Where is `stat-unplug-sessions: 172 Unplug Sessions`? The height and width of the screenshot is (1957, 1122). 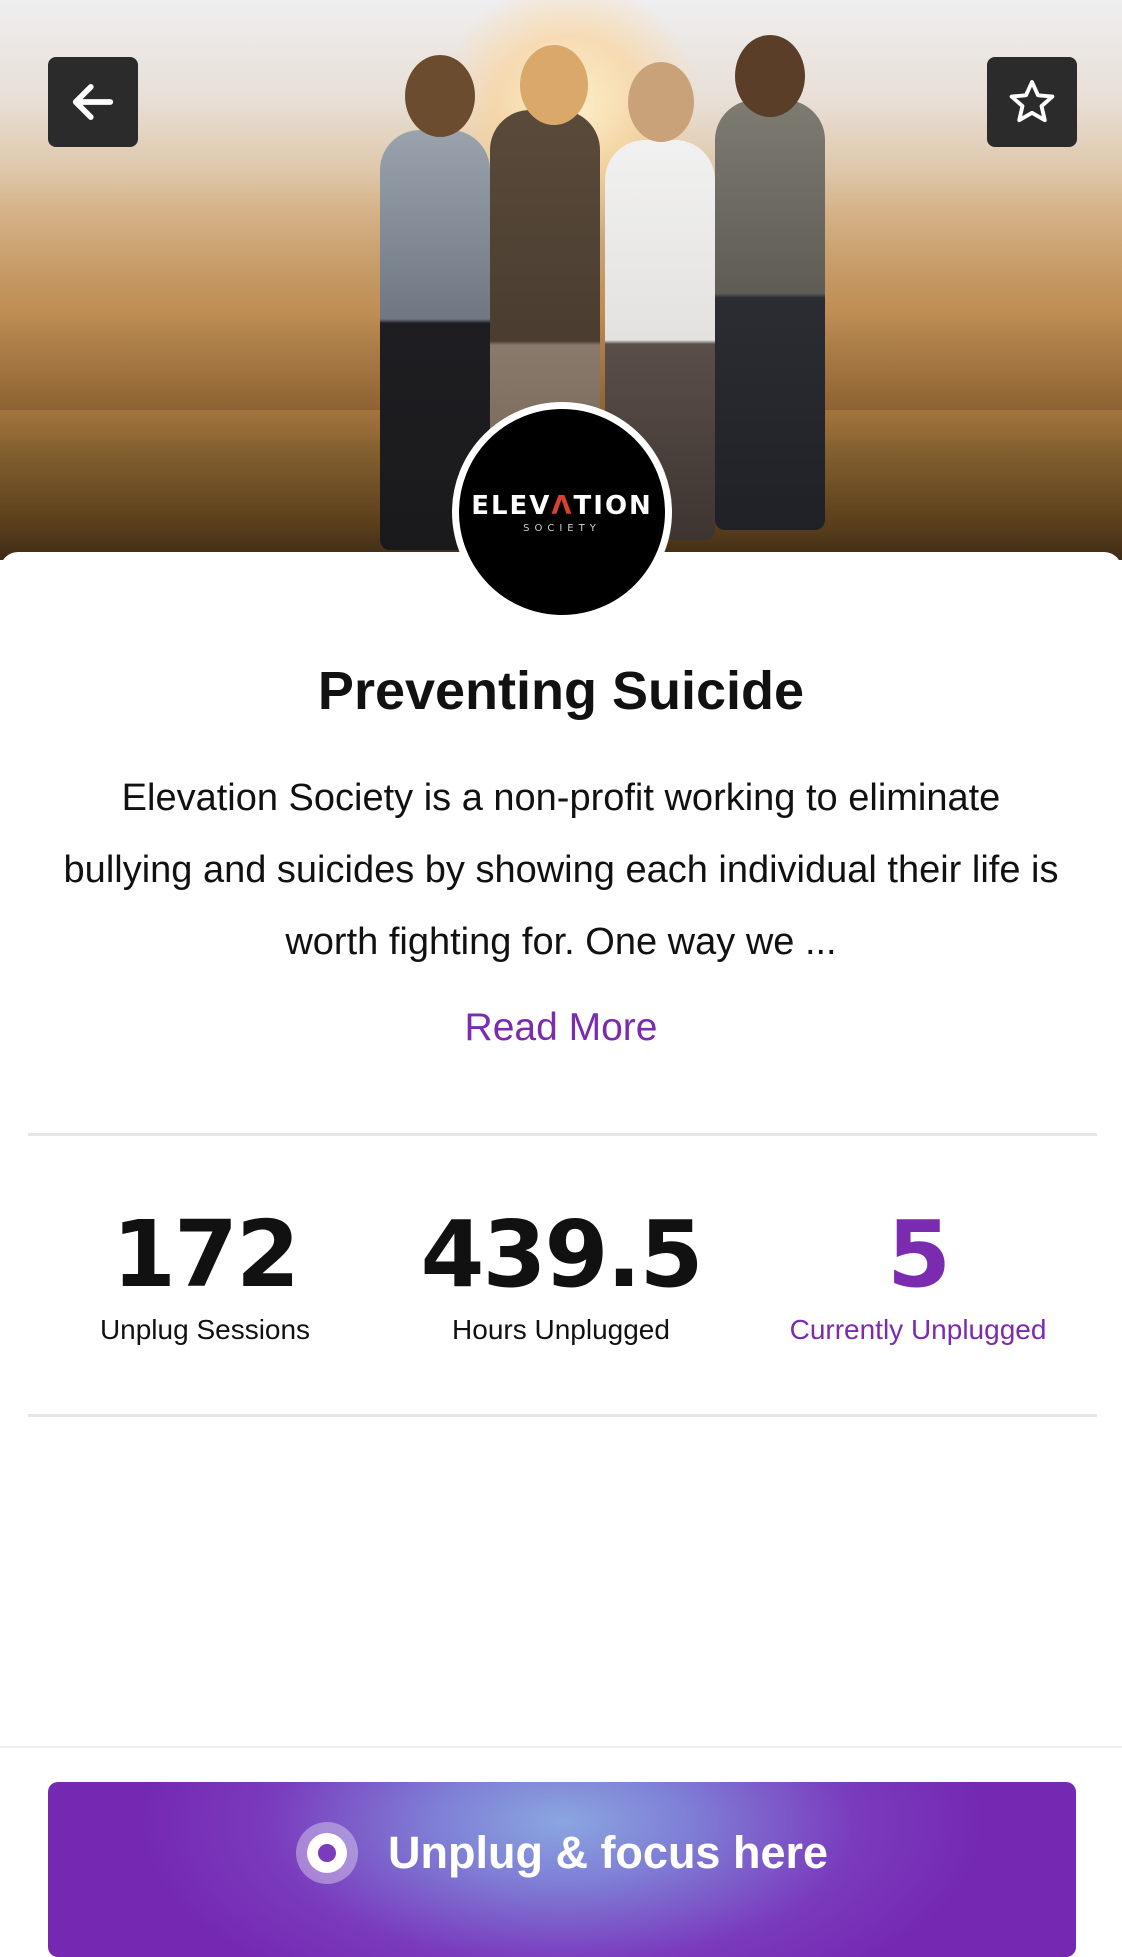 stat-unplug-sessions: 172 Unplug Sessions is located at coordinates (205, 1273).